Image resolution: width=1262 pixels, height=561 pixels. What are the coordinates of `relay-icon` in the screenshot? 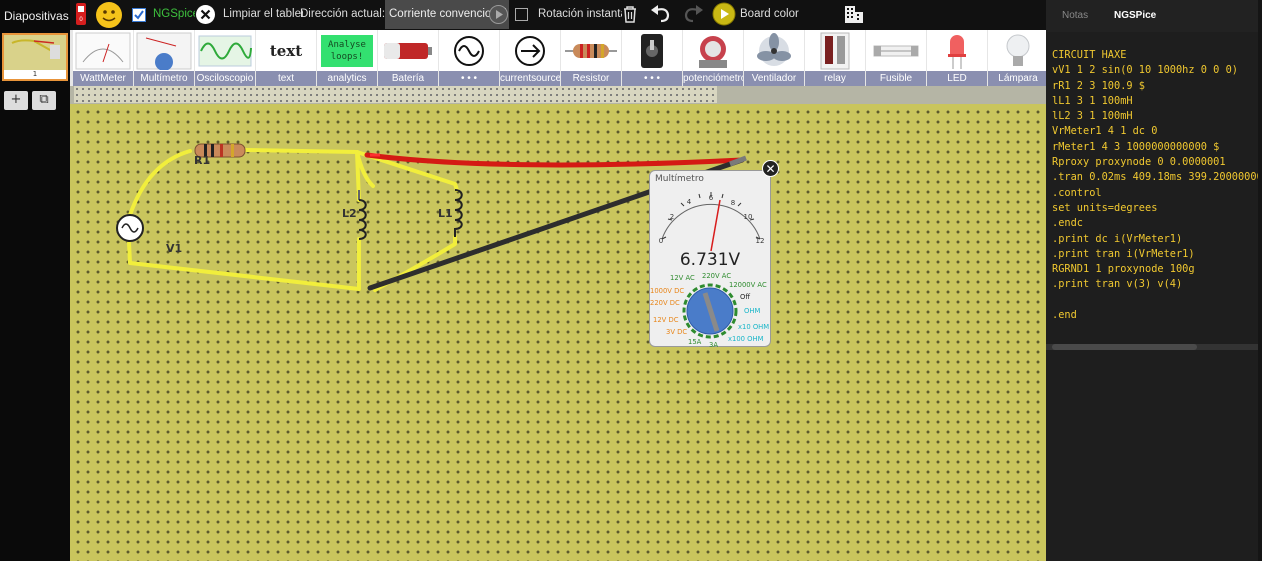 It's located at (835, 51).